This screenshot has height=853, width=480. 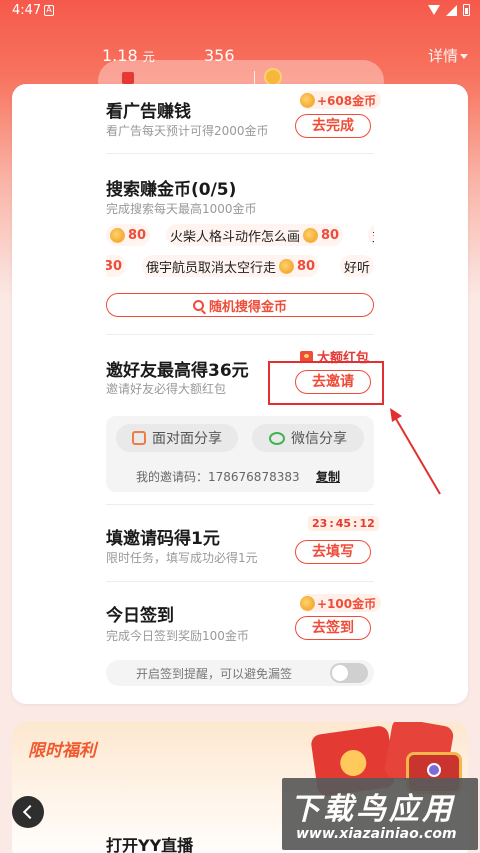 I want to click on invite-task-desc: 邀请好友必得大额红包, so click(x=166, y=389).